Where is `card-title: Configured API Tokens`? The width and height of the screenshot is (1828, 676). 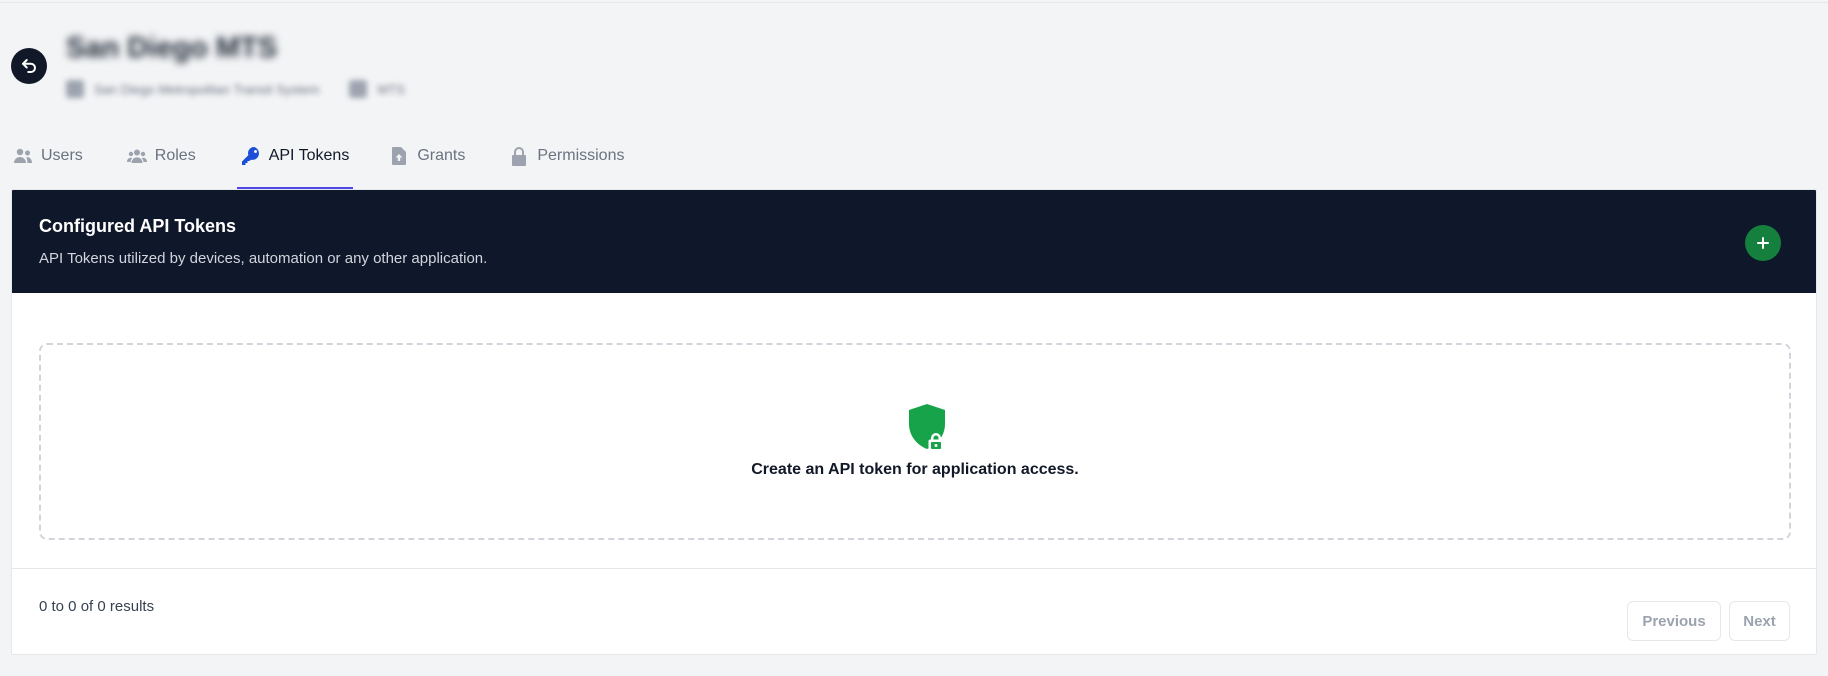 card-title: Configured API Tokens is located at coordinates (138, 226).